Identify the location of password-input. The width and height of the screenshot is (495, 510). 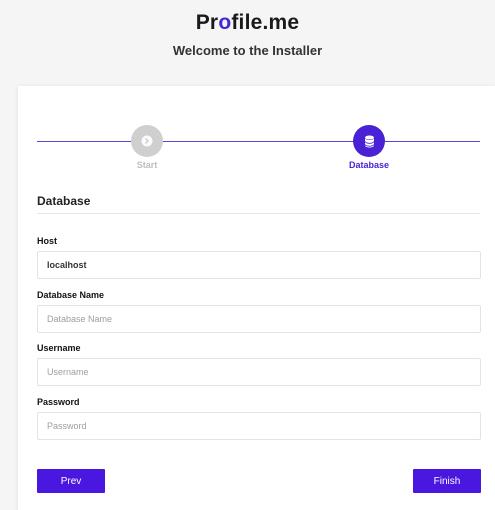
(259, 426).